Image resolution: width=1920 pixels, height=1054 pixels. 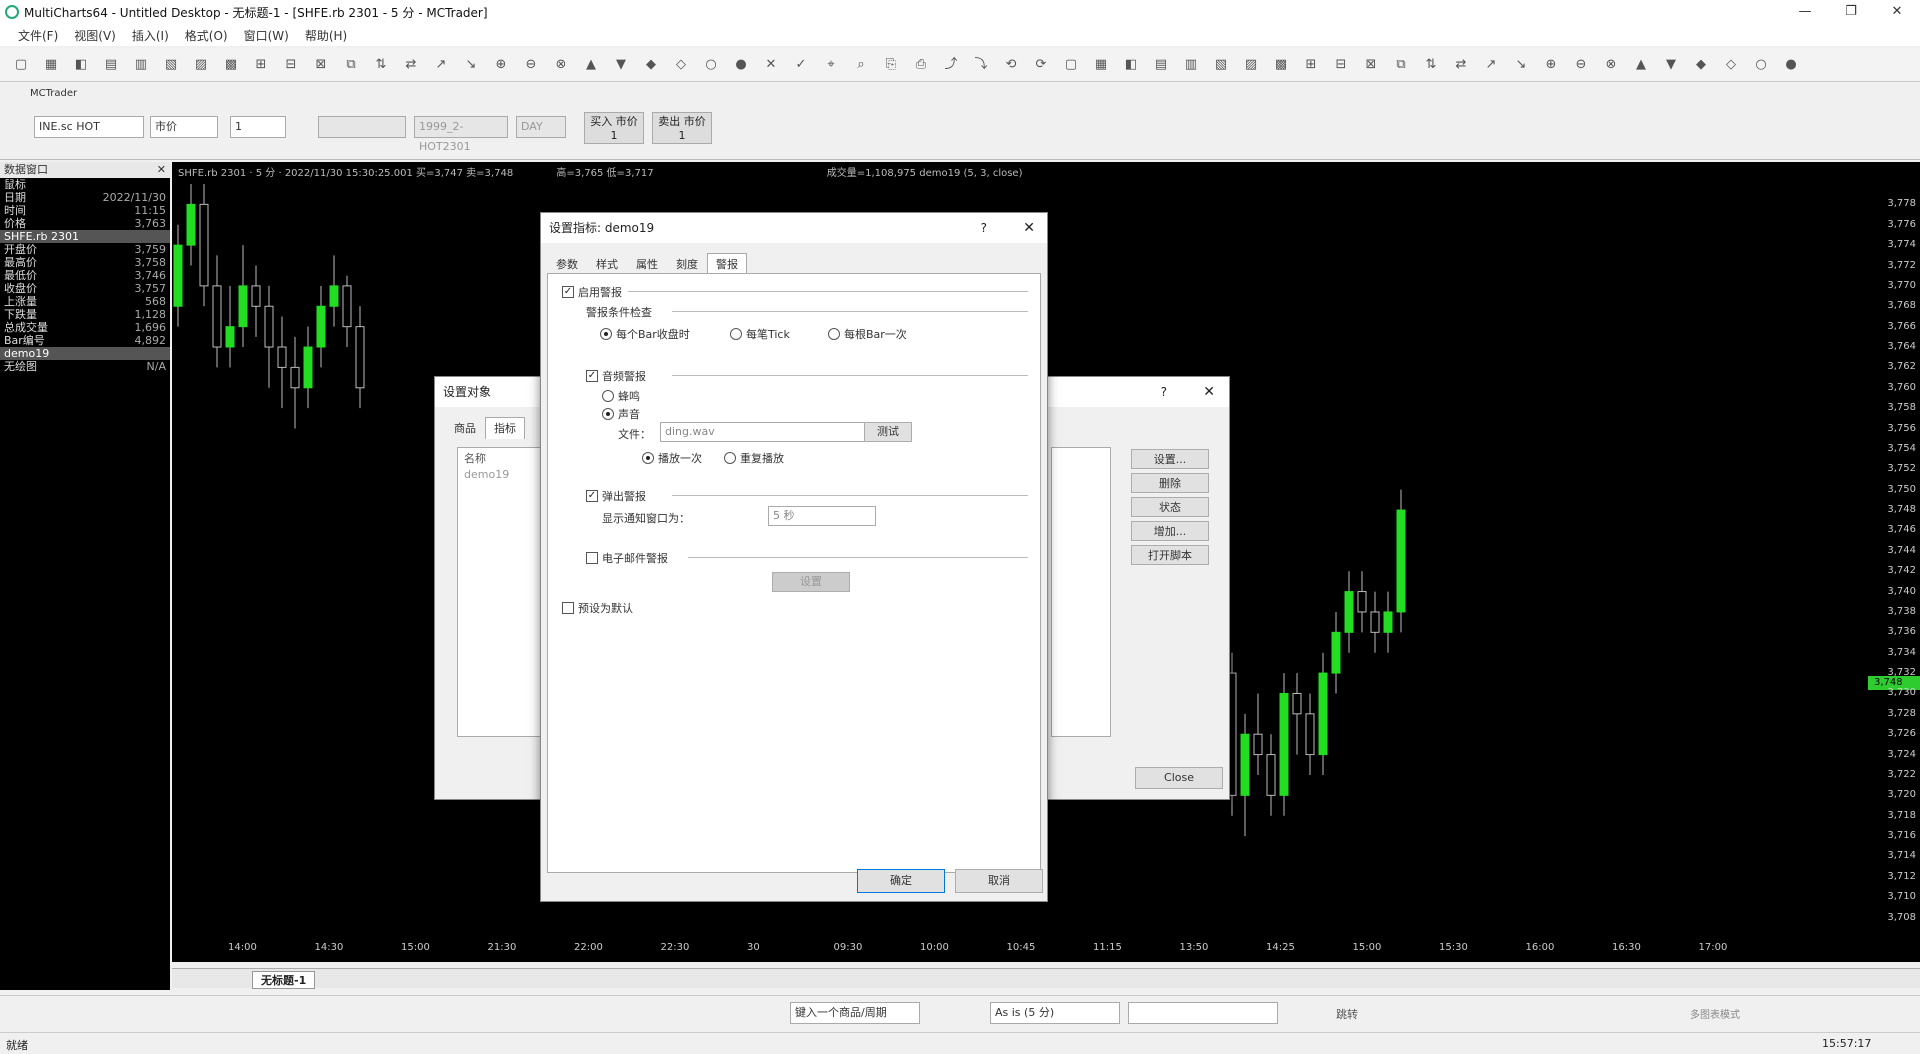 I want to click on tab-scaling: 刻度, so click(x=687, y=264).